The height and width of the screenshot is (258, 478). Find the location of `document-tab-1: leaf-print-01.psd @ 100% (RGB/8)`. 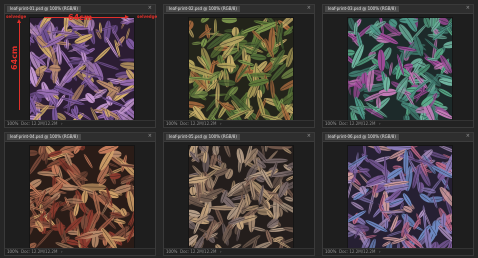

document-tab-1: leaf-print-01.psd @ 100% (RGB/8) is located at coordinates (44, 9).